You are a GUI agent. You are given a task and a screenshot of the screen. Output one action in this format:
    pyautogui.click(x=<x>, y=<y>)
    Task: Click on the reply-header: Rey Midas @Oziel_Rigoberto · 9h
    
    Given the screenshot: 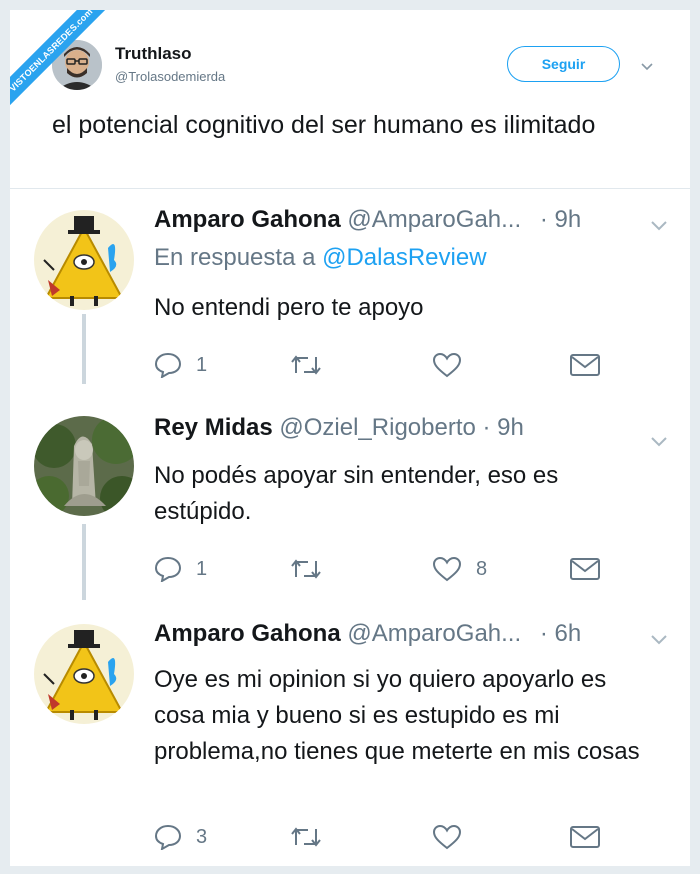 What is the action you would take?
    pyautogui.click(x=339, y=428)
    